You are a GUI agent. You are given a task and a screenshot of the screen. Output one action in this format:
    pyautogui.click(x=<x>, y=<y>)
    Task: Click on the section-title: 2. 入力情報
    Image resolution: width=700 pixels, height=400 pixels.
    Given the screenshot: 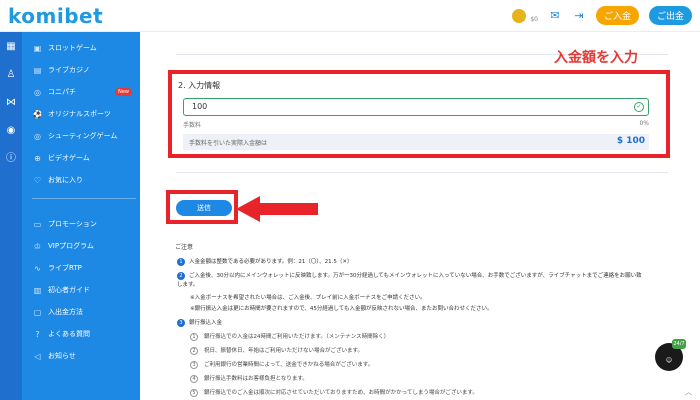 What is the action you would take?
    pyautogui.click(x=199, y=85)
    